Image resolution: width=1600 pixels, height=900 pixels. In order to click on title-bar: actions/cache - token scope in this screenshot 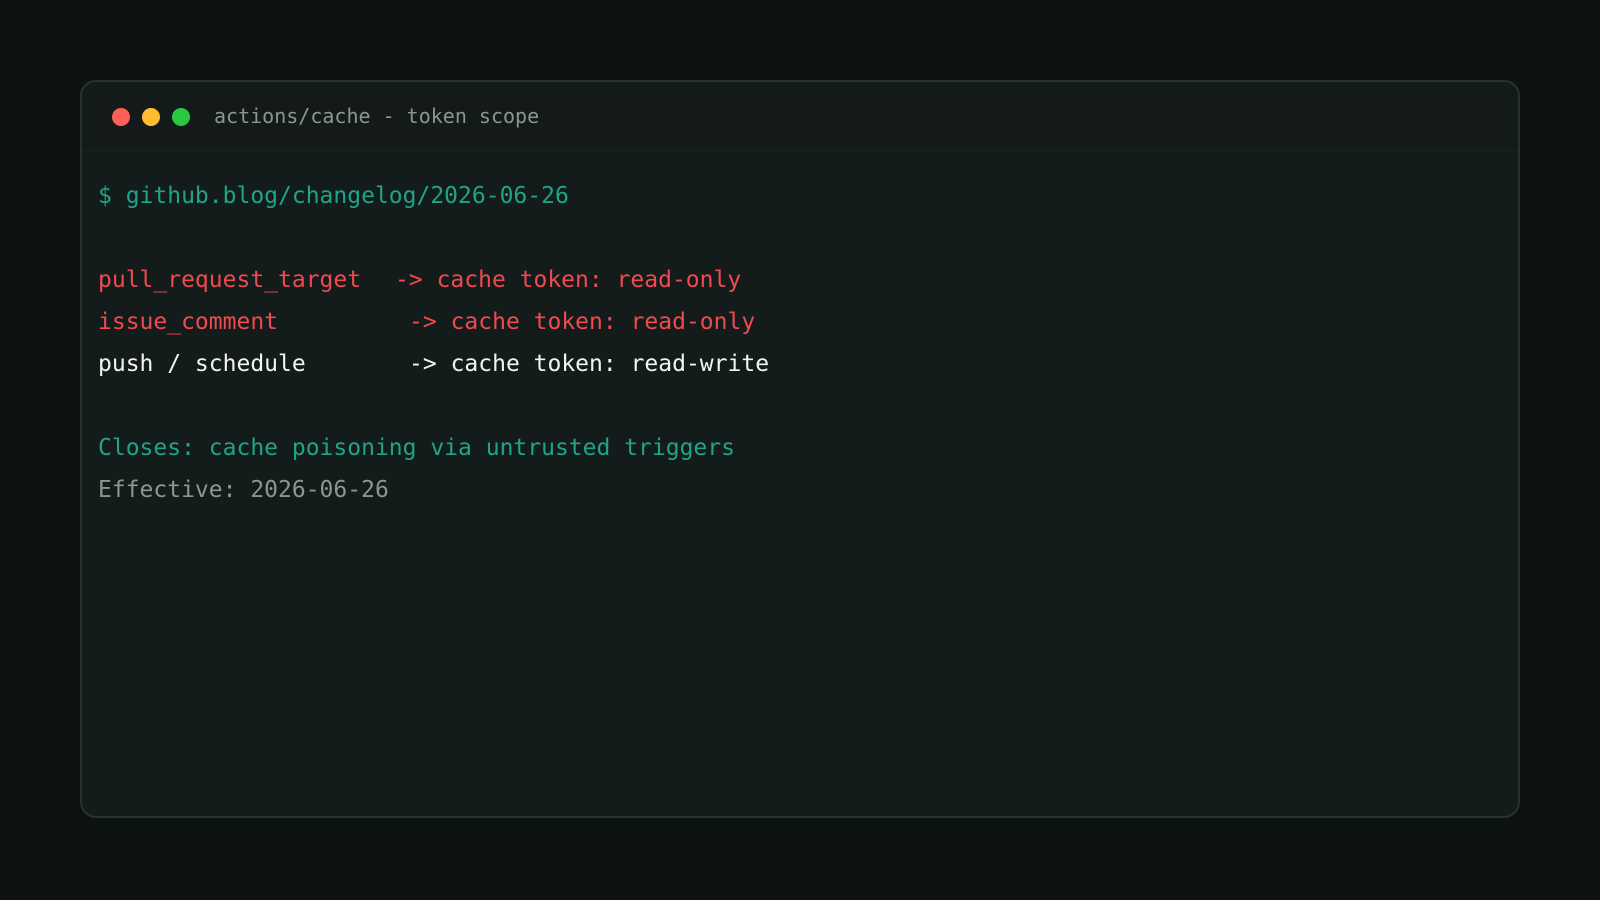, I will do `click(800, 116)`.